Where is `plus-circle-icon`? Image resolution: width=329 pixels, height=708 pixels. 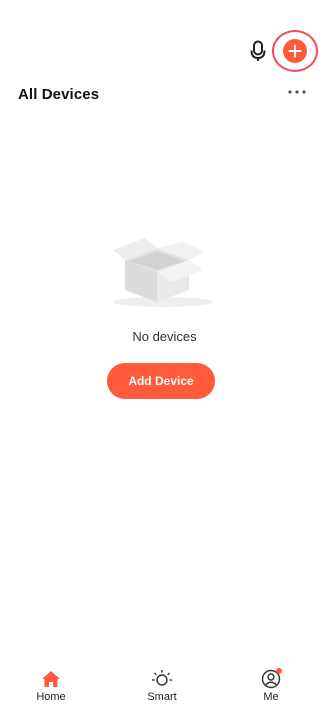 plus-circle-icon is located at coordinates (295, 51).